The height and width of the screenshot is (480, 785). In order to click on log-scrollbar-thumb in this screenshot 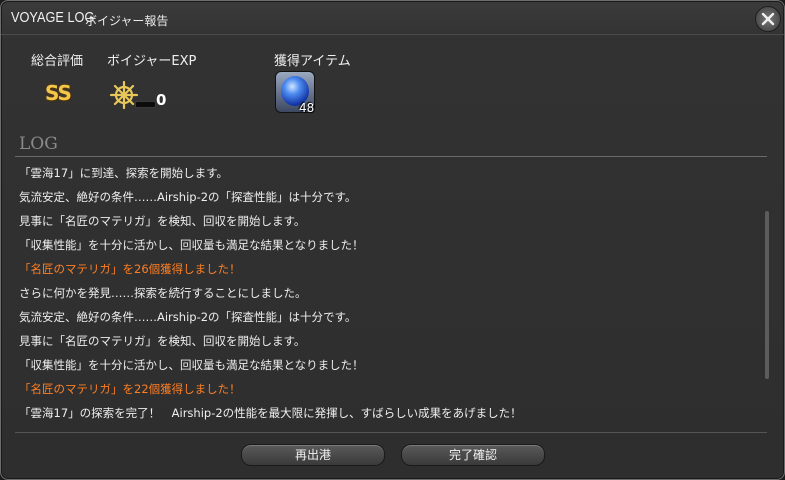, I will do `click(767, 295)`.